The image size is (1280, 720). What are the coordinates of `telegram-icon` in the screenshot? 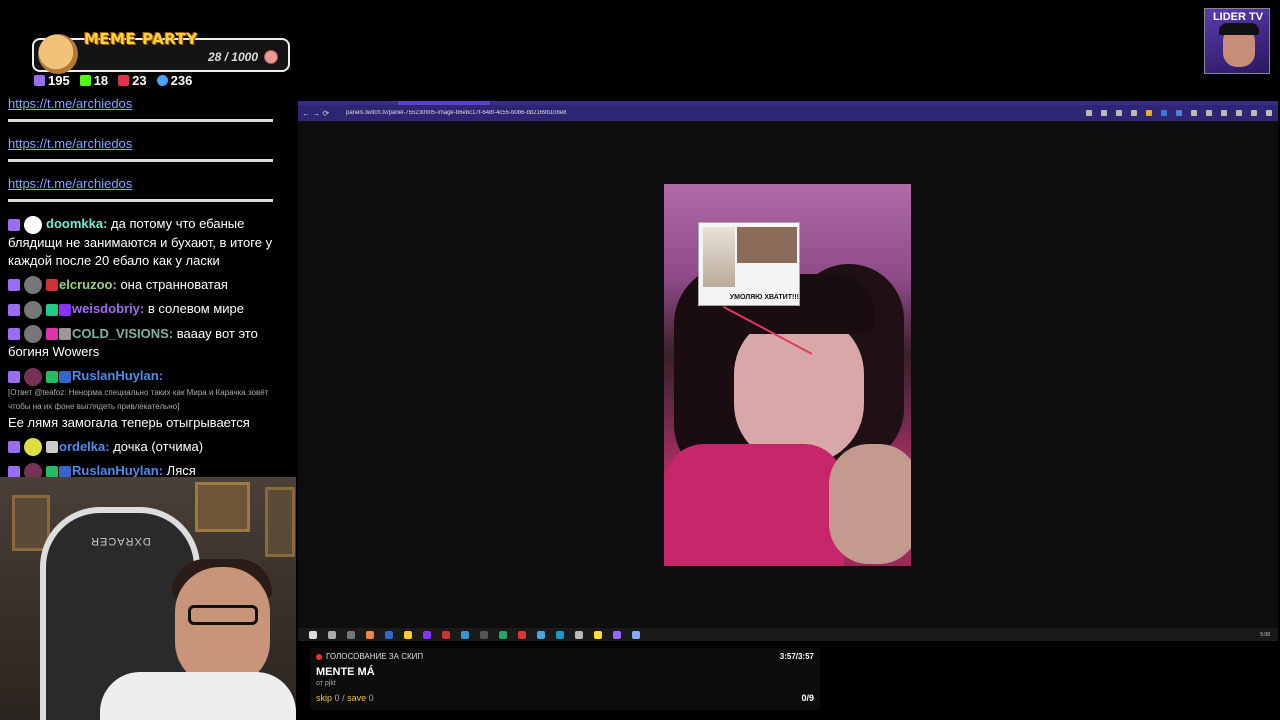 It's located at (560, 634).